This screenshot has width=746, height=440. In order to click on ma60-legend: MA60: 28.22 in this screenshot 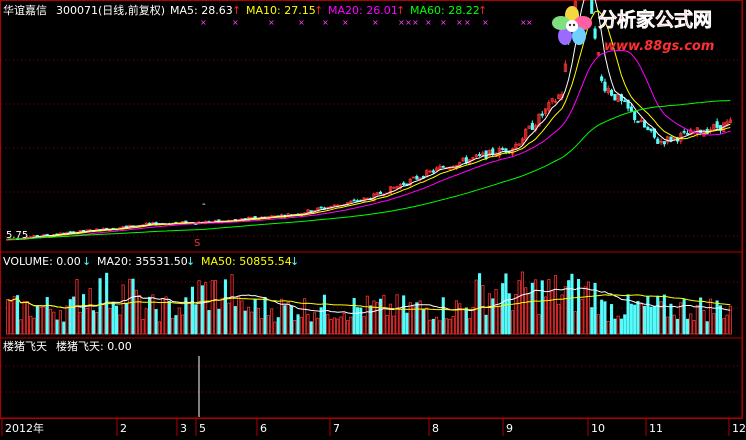, I will do `click(445, 10)`.